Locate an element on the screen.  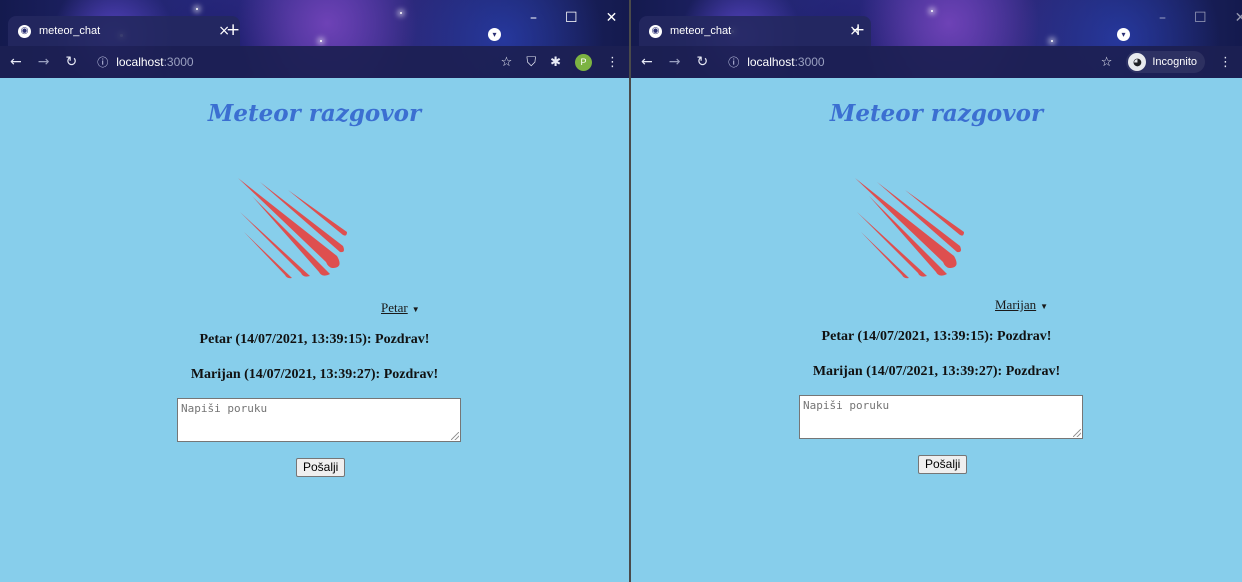
profile-avatar: P is located at coordinates (583, 62).